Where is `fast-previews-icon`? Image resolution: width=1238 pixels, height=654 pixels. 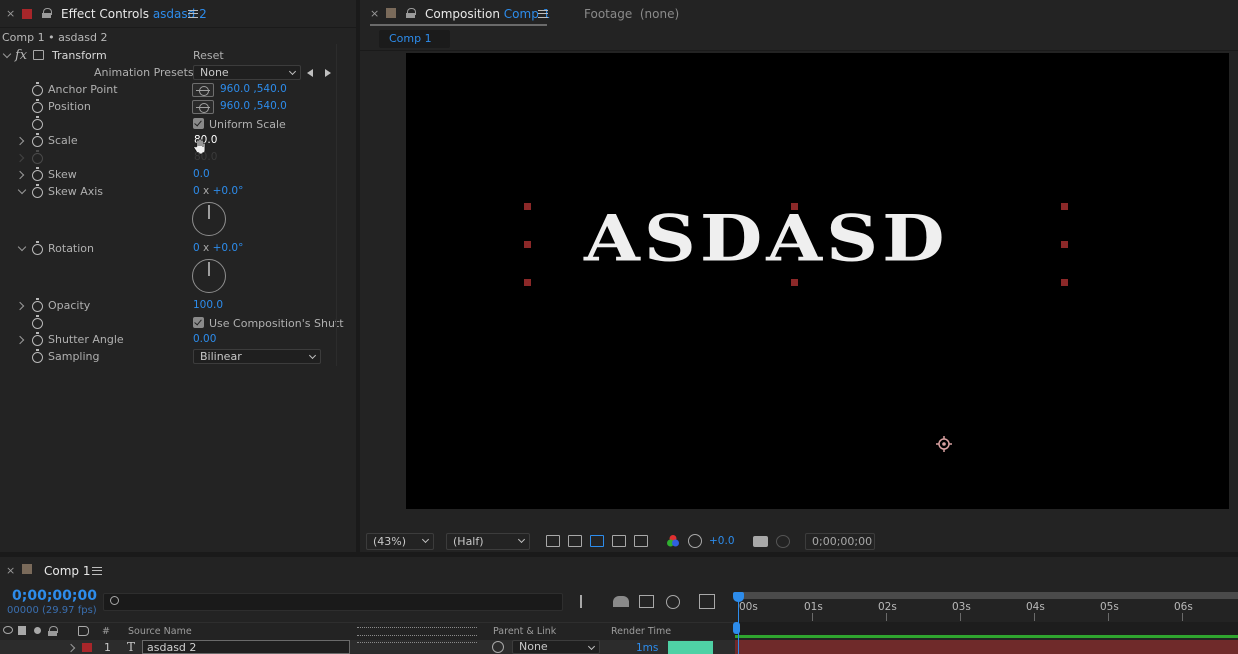 fast-previews-icon is located at coordinates (553, 541).